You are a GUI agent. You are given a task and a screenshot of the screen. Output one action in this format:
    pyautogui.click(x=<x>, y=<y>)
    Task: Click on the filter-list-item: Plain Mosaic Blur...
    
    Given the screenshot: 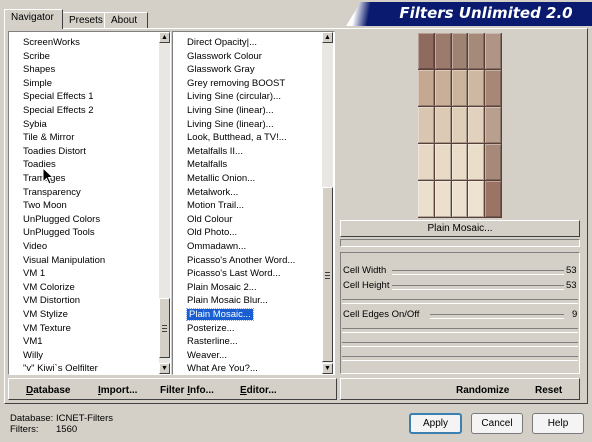 What is the action you would take?
    pyautogui.click(x=220, y=300)
    